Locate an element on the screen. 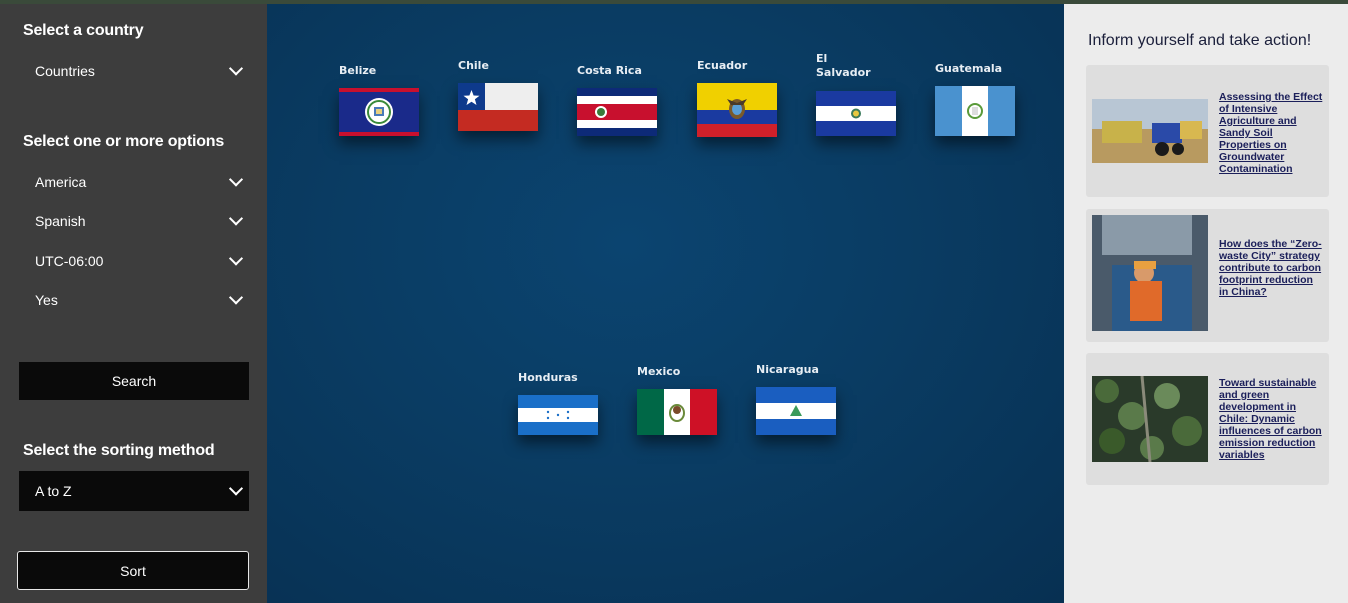 This screenshot has height=603, width=1348. country-card-nicaragua: Nicaragua is located at coordinates (796, 399).